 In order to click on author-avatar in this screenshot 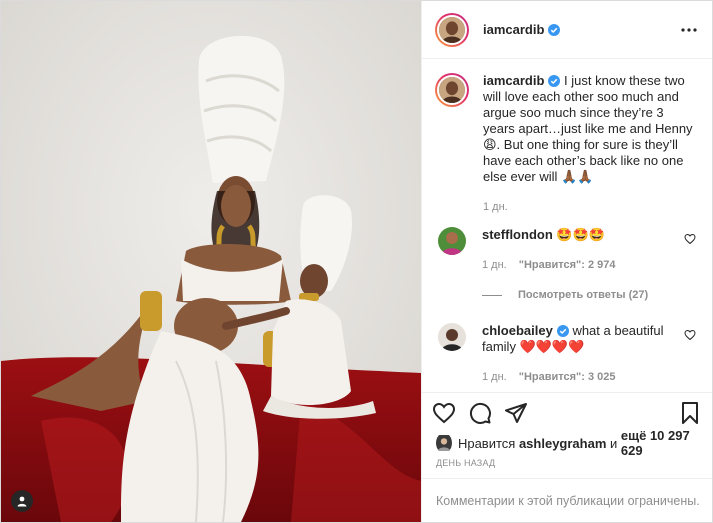, I will do `click(452, 29)`.